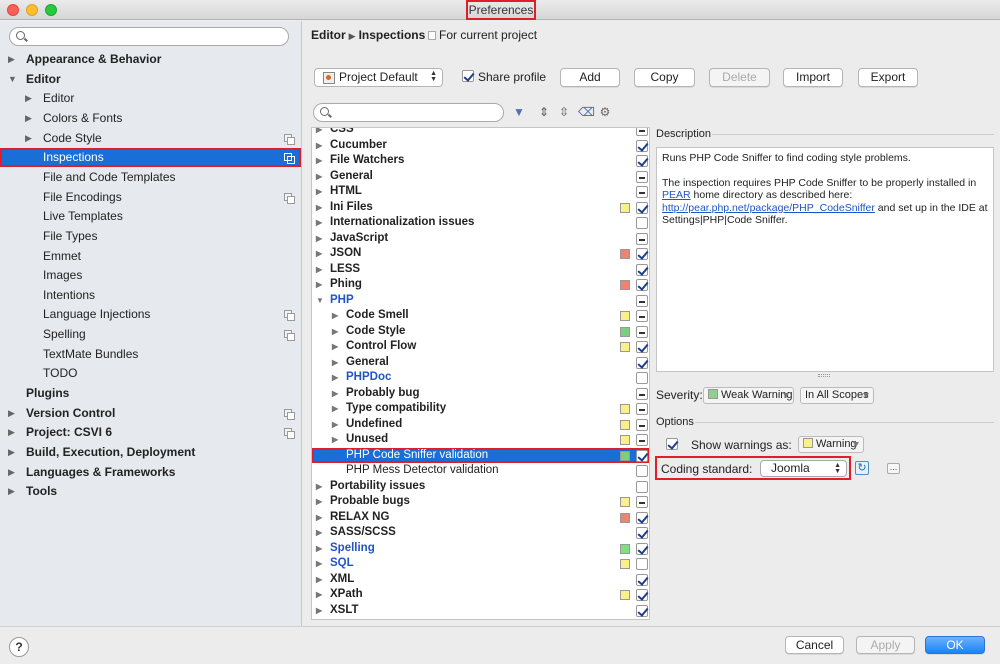 The width and height of the screenshot is (1000, 664). What do you see at coordinates (480, 549) in the screenshot?
I see `inspection-row: ▶ Spelling` at bounding box center [480, 549].